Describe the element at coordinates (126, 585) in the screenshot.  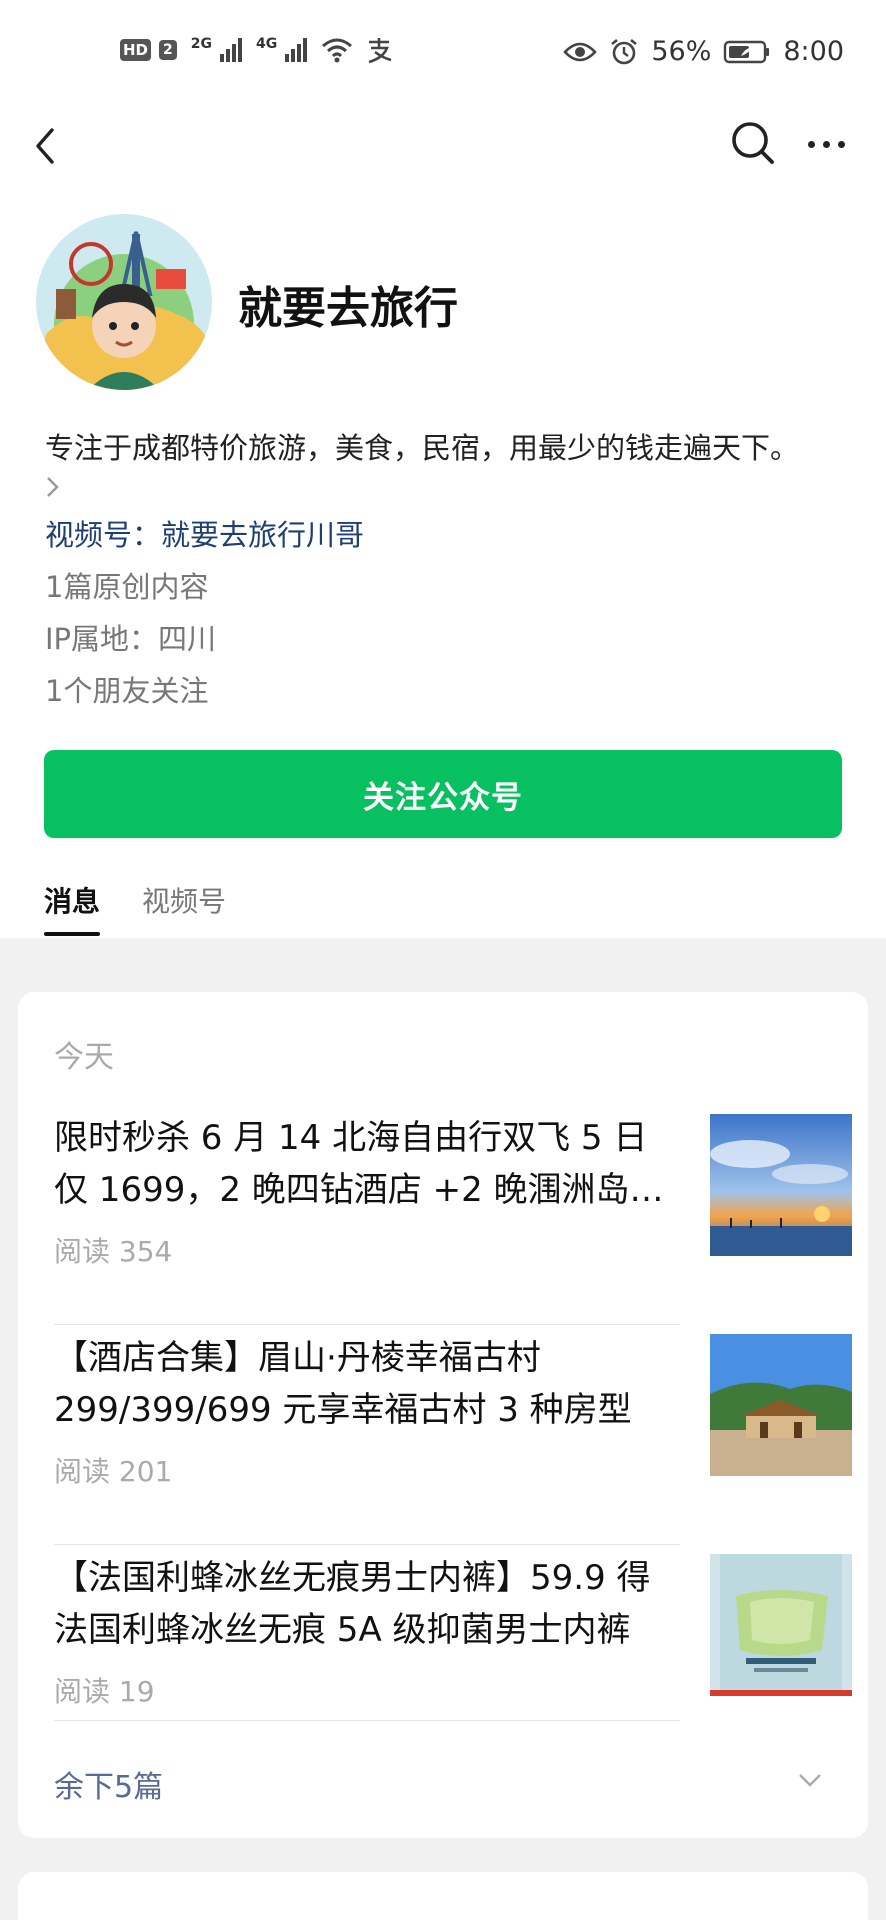
I see `original-content-count: 1篇原创内容` at that location.